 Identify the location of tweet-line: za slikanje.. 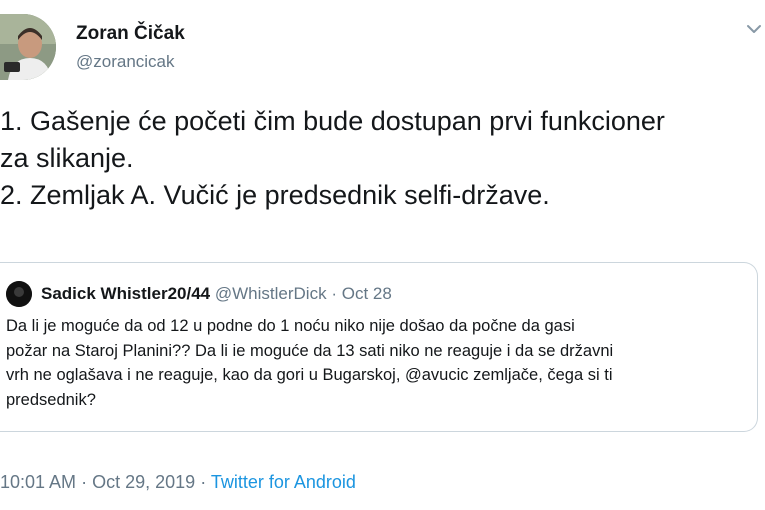
(67, 158).